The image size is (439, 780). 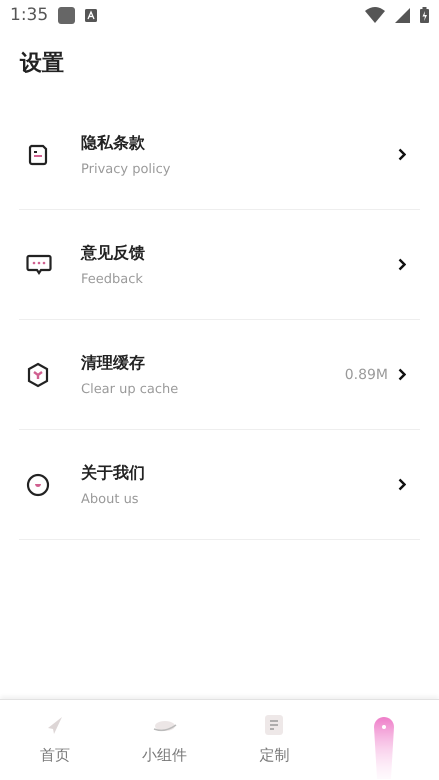 What do you see at coordinates (38, 484) in the screenshot?
I see `smile-icon` at bounding box center [38, 484].